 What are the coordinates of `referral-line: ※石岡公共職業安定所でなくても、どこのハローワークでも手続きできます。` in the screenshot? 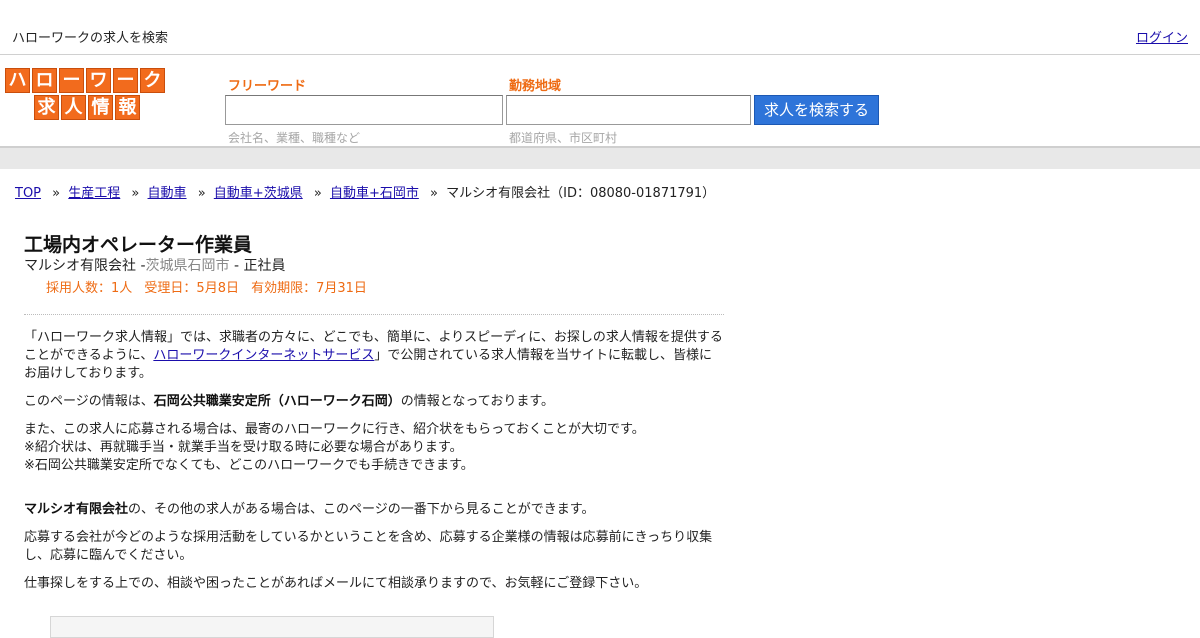 It's located at (249, 465).